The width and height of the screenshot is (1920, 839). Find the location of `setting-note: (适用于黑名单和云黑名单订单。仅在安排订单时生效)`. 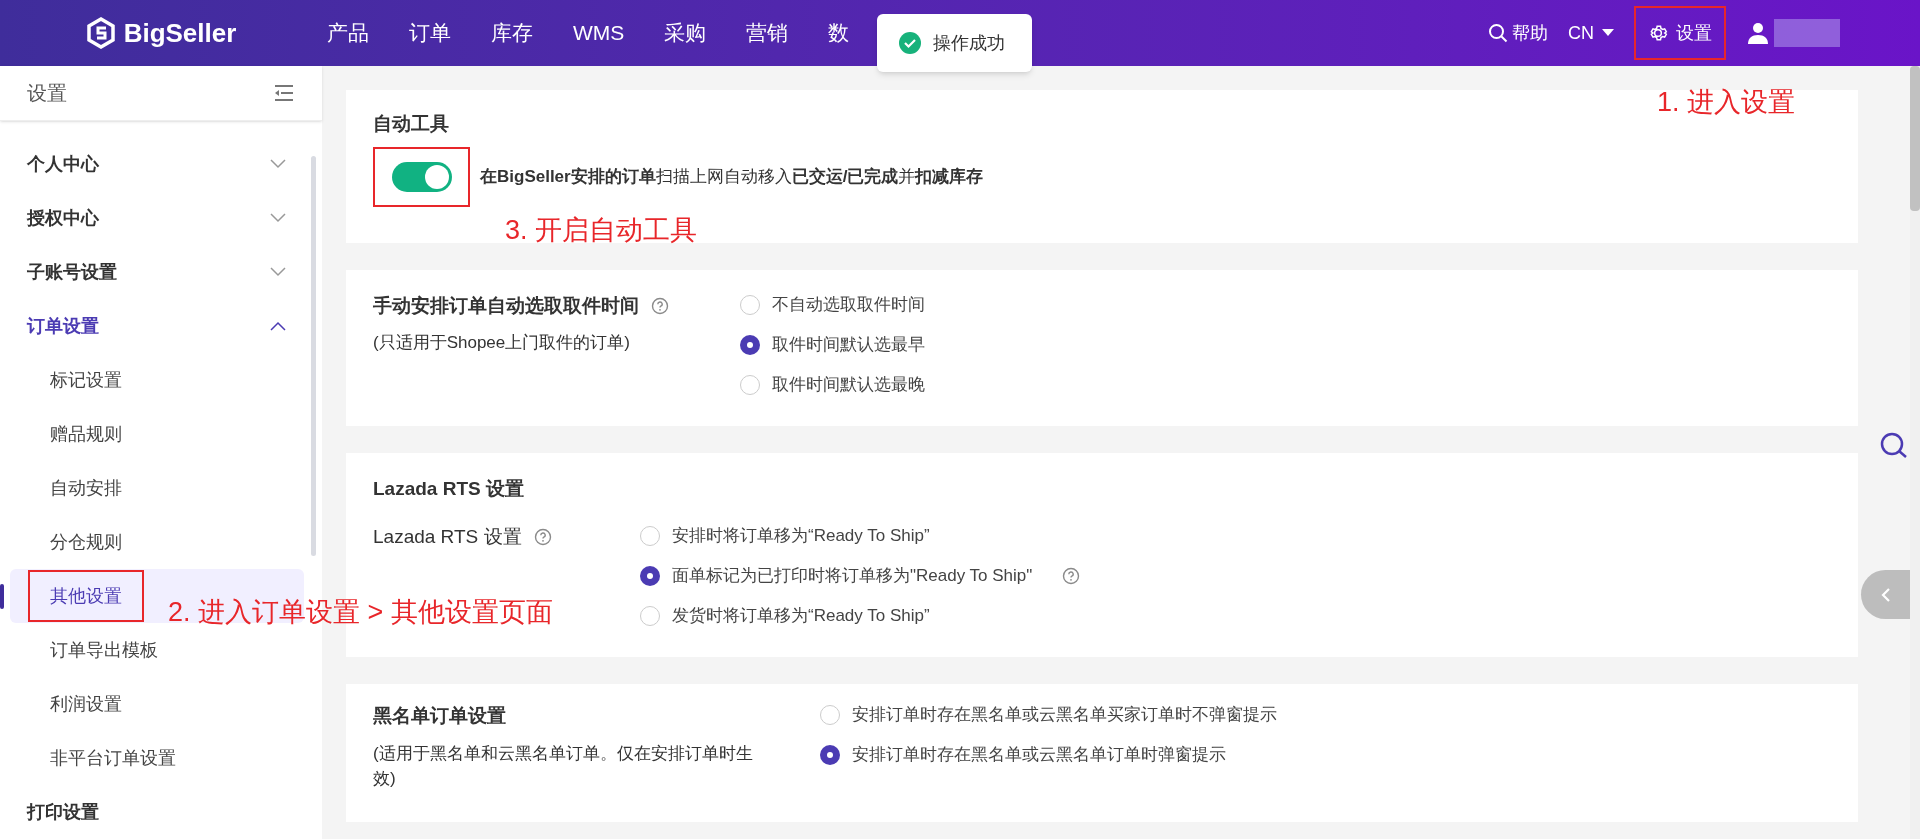

setting-note: (适用于黑名单和云黑名单订单。仅在安排订单时生效) is located at coordinates (563, 766).